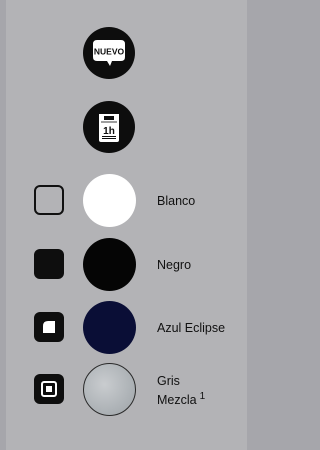  I want to click on checkbox-blanco, so click(49, 200).